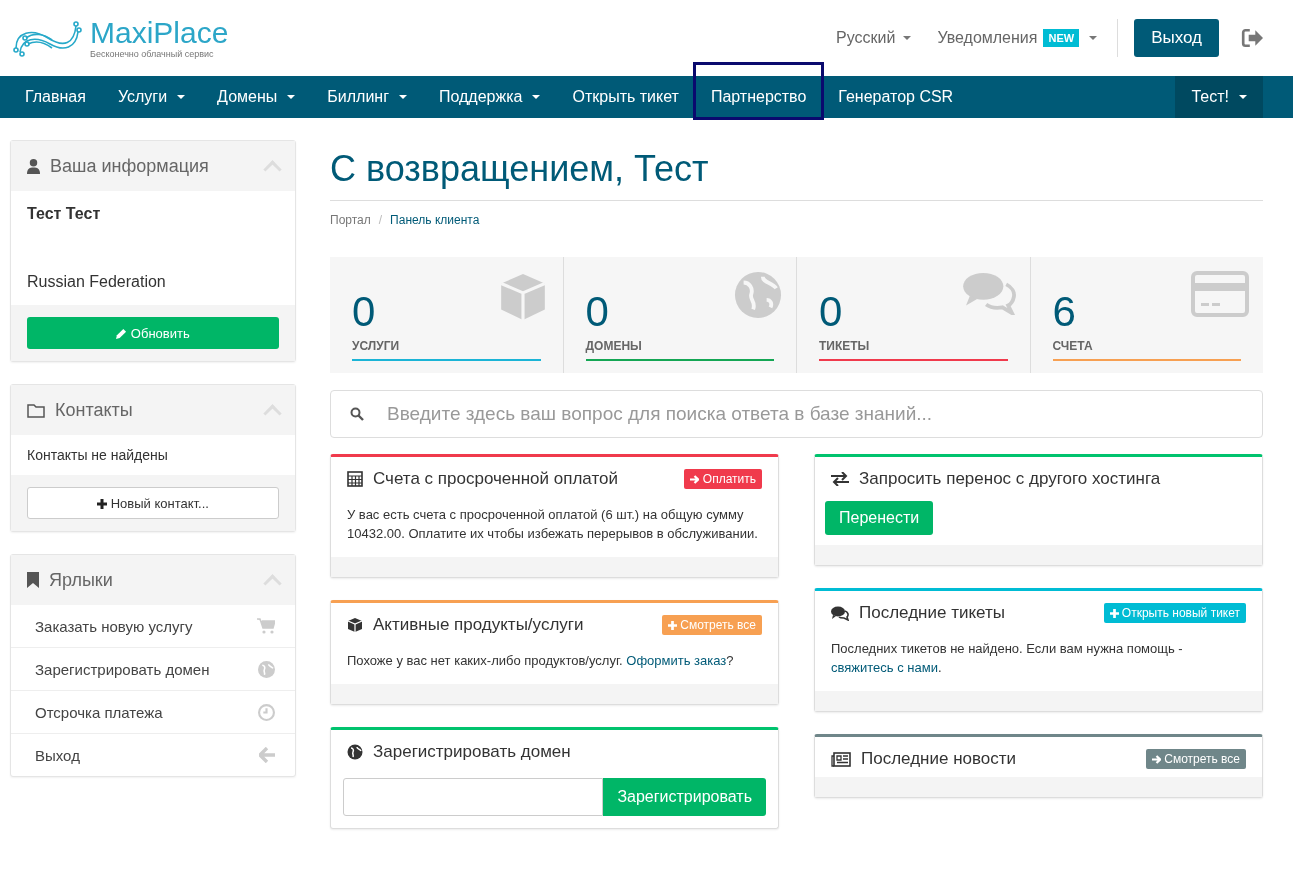 The width and height of the screenshot is (1293, 888). I want to click on panel-title: Зарегистрировать домен, so click(472, 752).